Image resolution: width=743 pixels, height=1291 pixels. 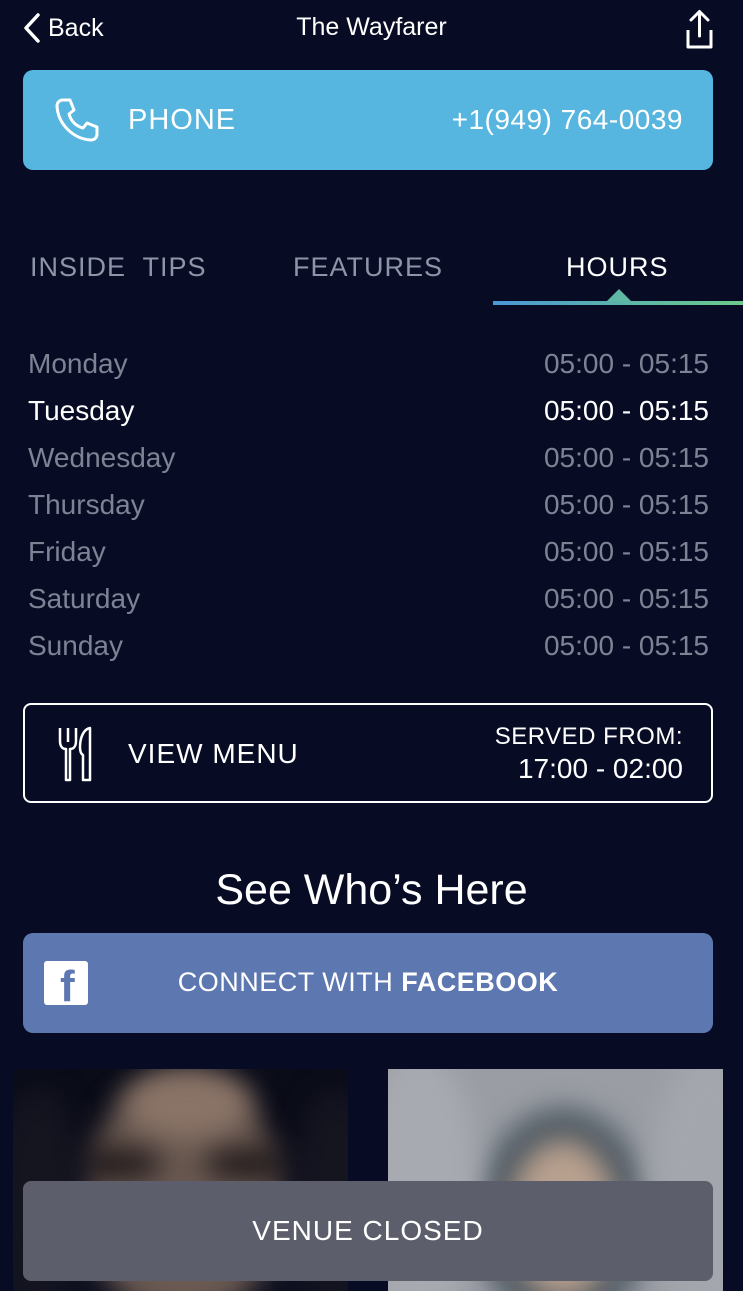 I want to click on hours-row-wednesday: Wednesday 05:00 - 05:15, so click(x=368, y=457).